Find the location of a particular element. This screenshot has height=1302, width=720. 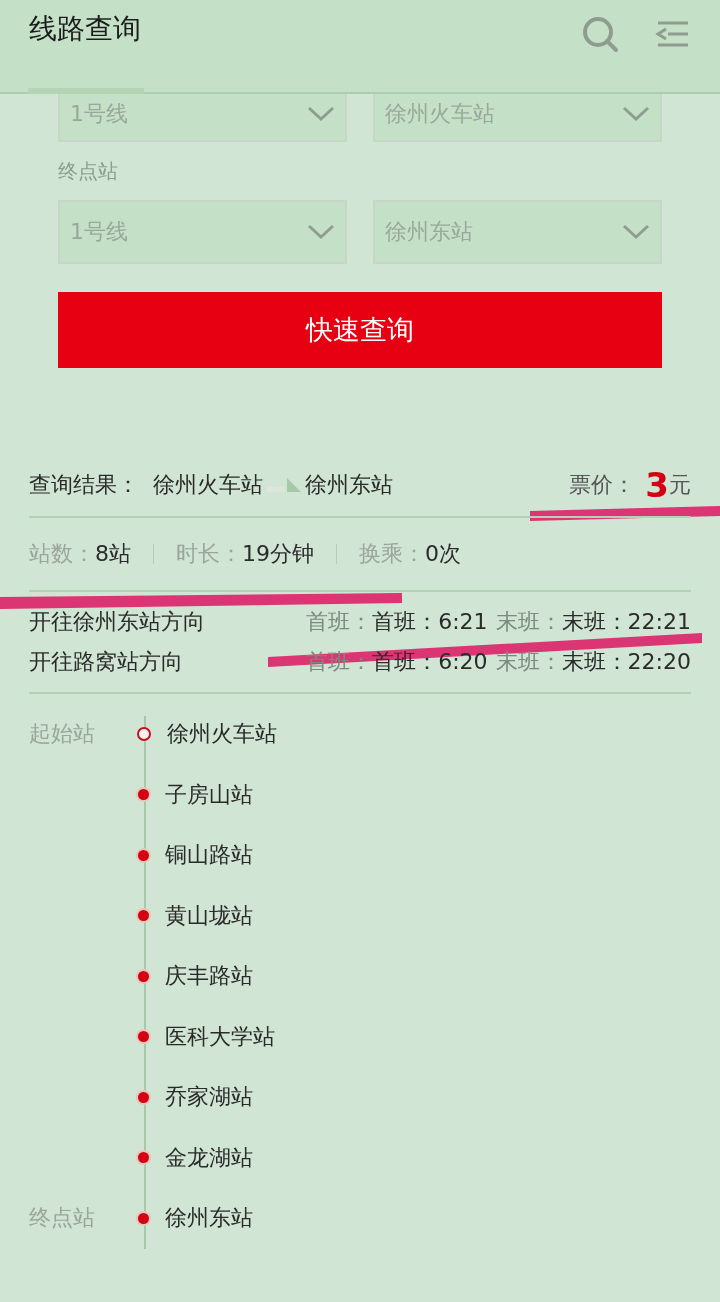

station-role-label: 终点站 is located at coordinates (62, 1218).